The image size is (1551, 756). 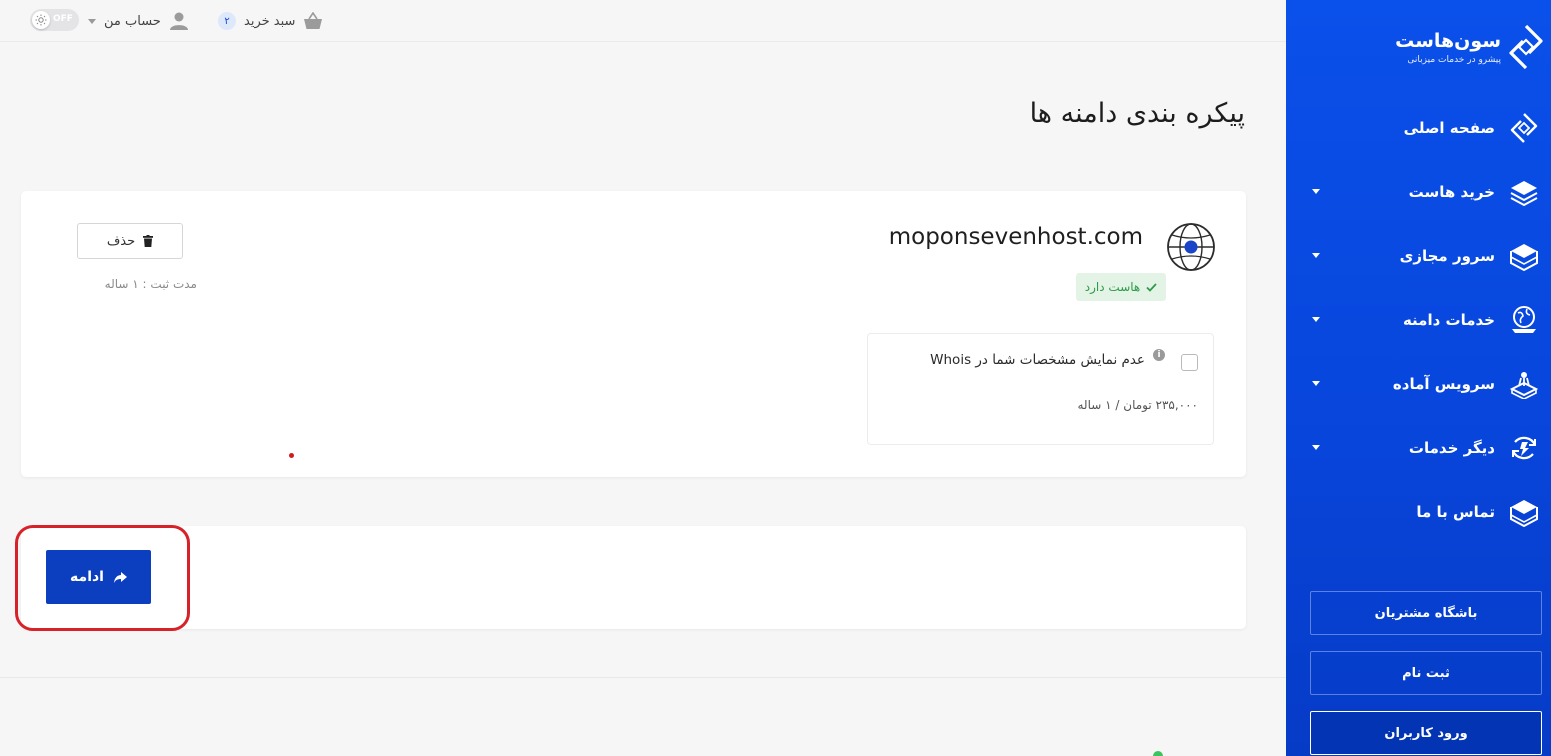 I want to click on customer-club-button: باشگاه مشتریان, so click(x=1426, y=613).